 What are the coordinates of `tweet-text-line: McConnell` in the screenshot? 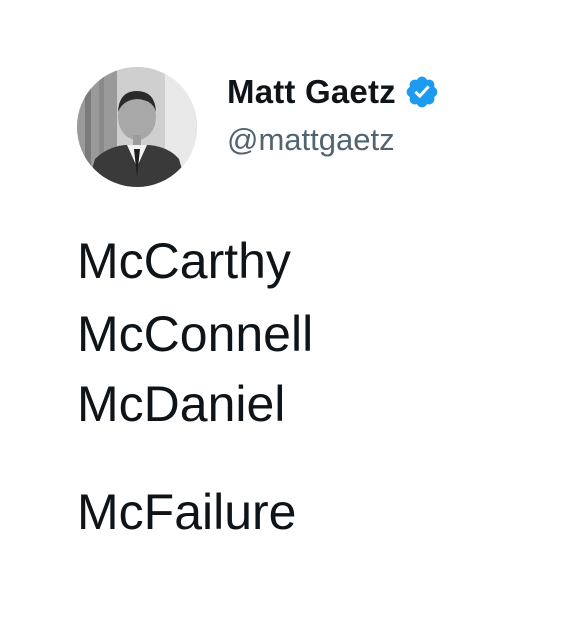 It's located at (195, 334).